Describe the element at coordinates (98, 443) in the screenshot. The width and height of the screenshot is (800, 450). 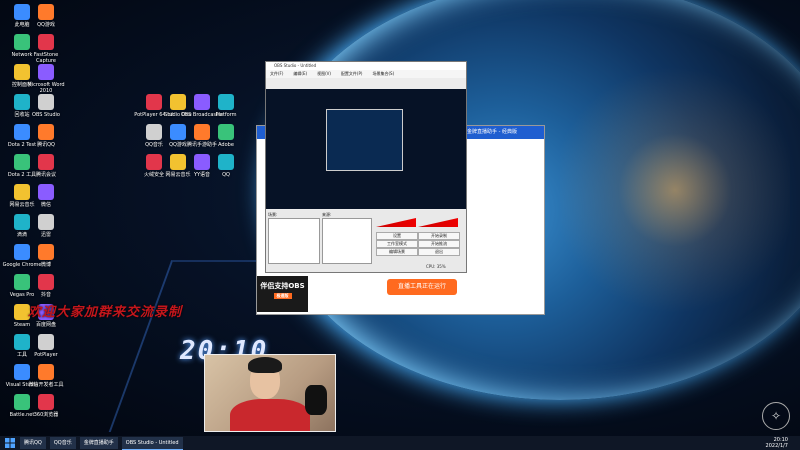
I see `taskbar-item-assistant: 金牌直播助手` at that location.